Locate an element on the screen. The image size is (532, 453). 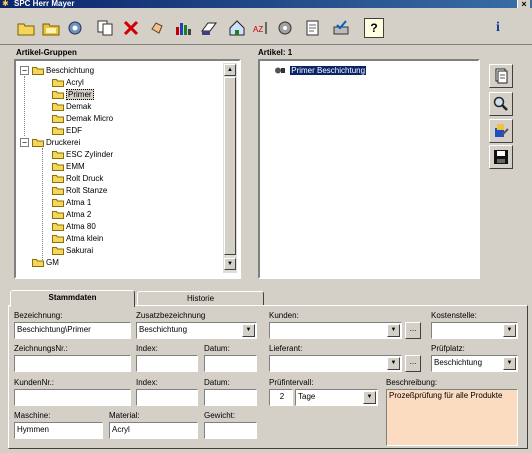
zeichnungsnr-label: ZeichnungsNr.: is located at coordinates (41, 348).